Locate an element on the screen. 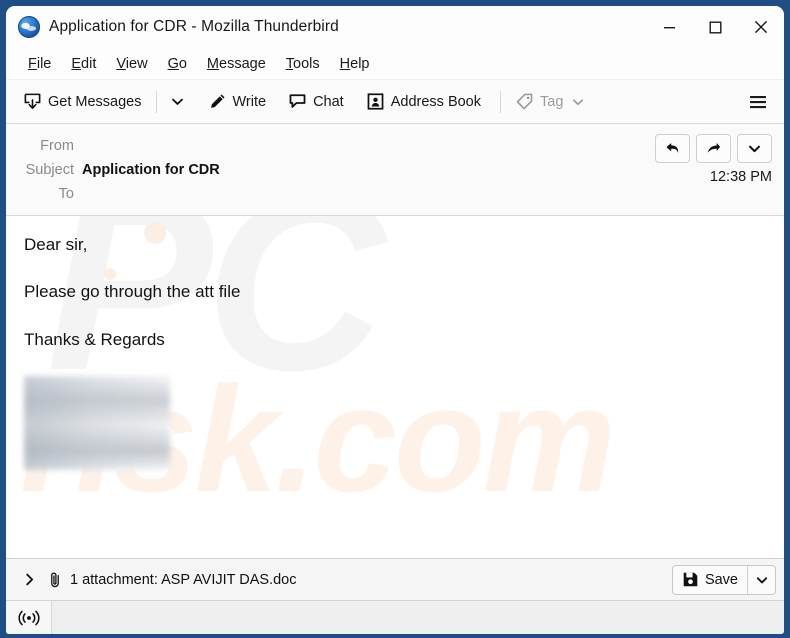  save-disk-icon is located at coordinates (690, 579).